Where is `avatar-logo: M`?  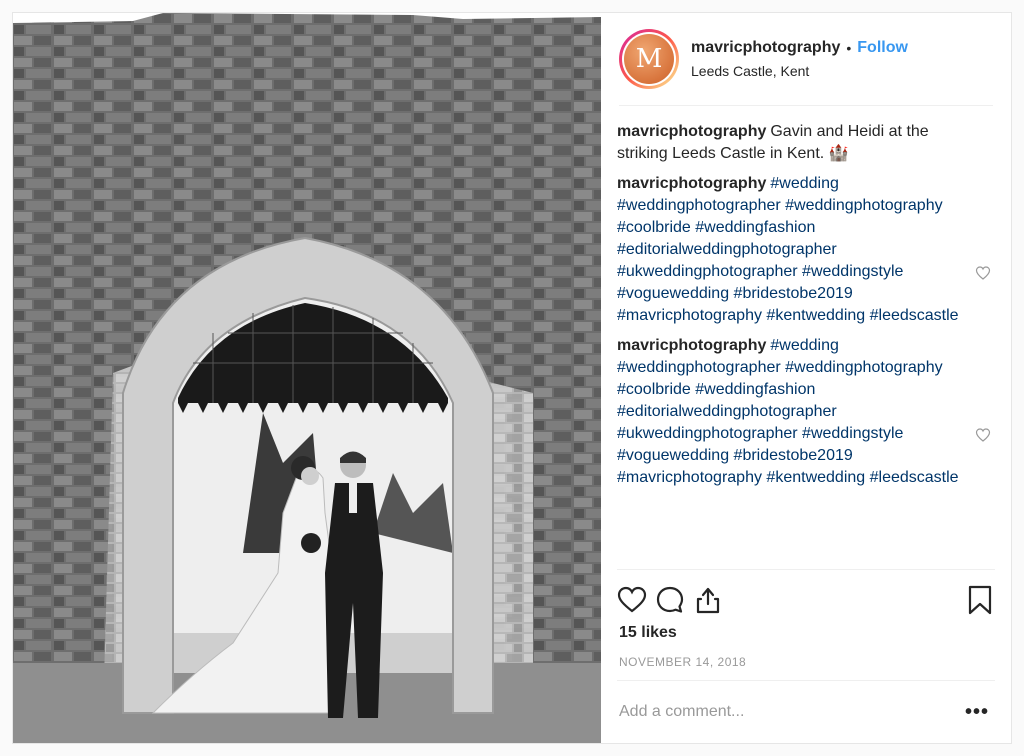 avatar-logo: M is located at coordinates (649, 59).